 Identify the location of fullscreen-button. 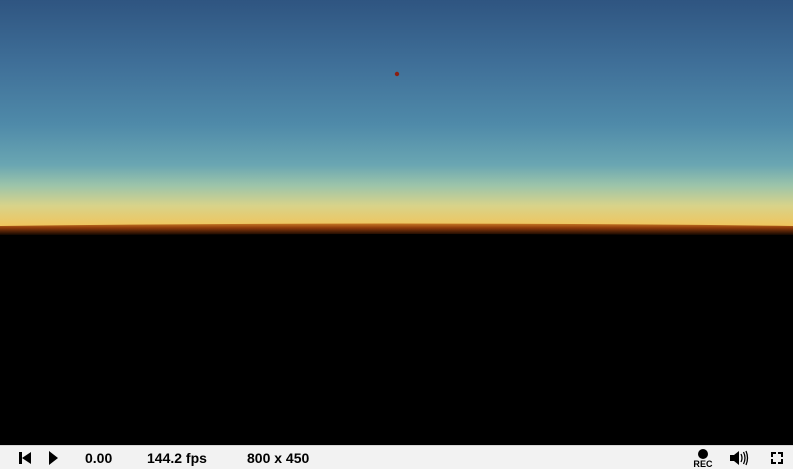
(777, 457).